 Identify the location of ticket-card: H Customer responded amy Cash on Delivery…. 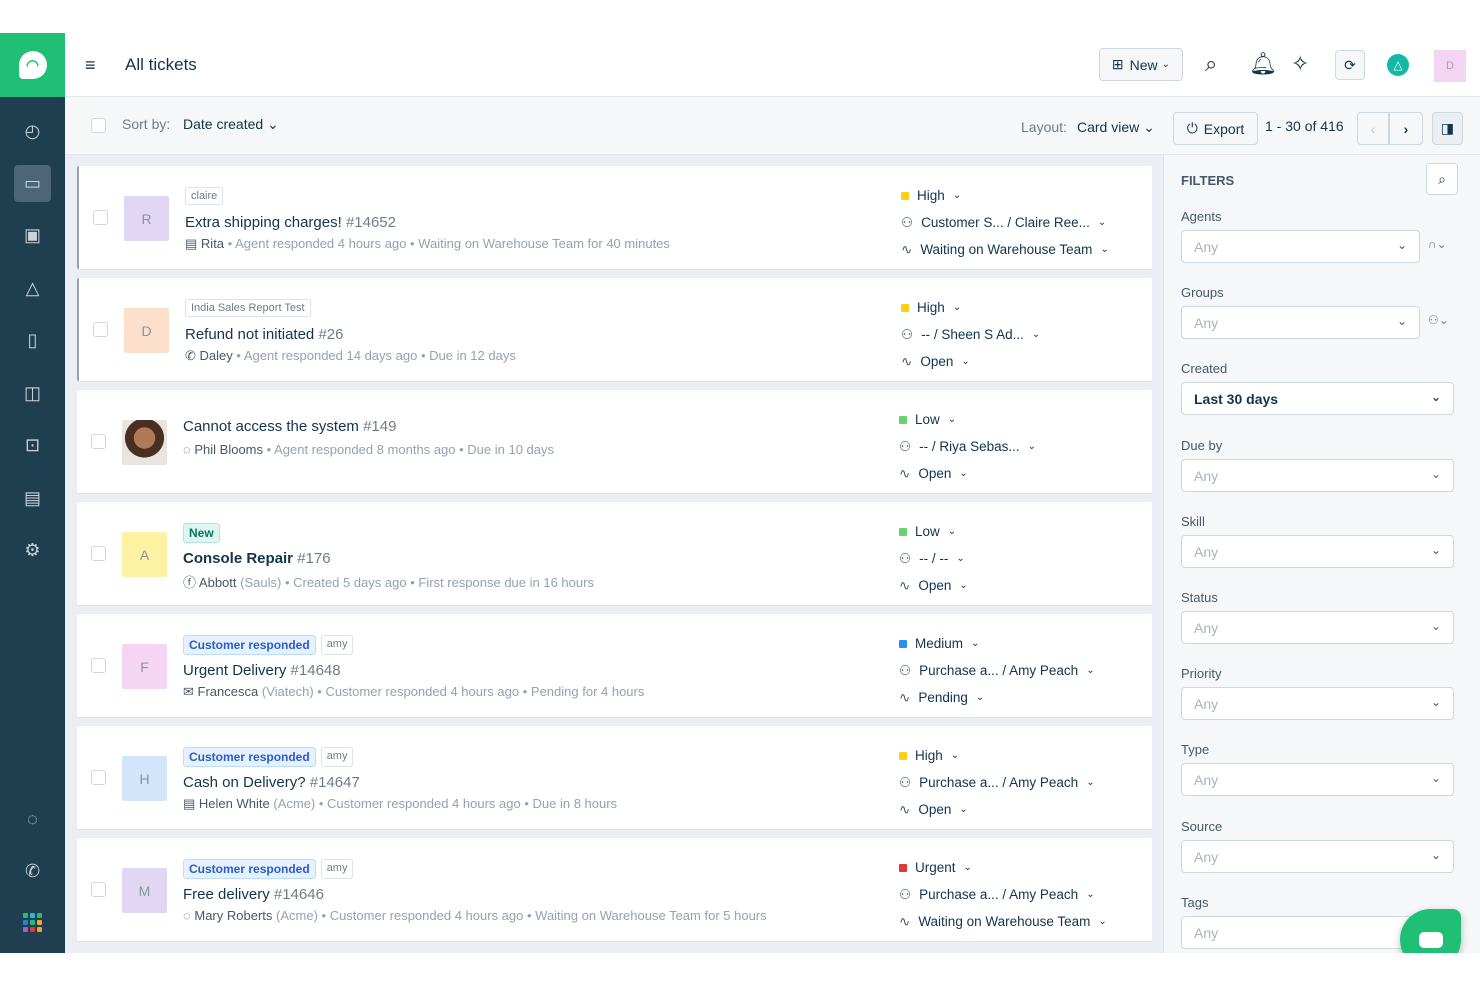
(614, 777).